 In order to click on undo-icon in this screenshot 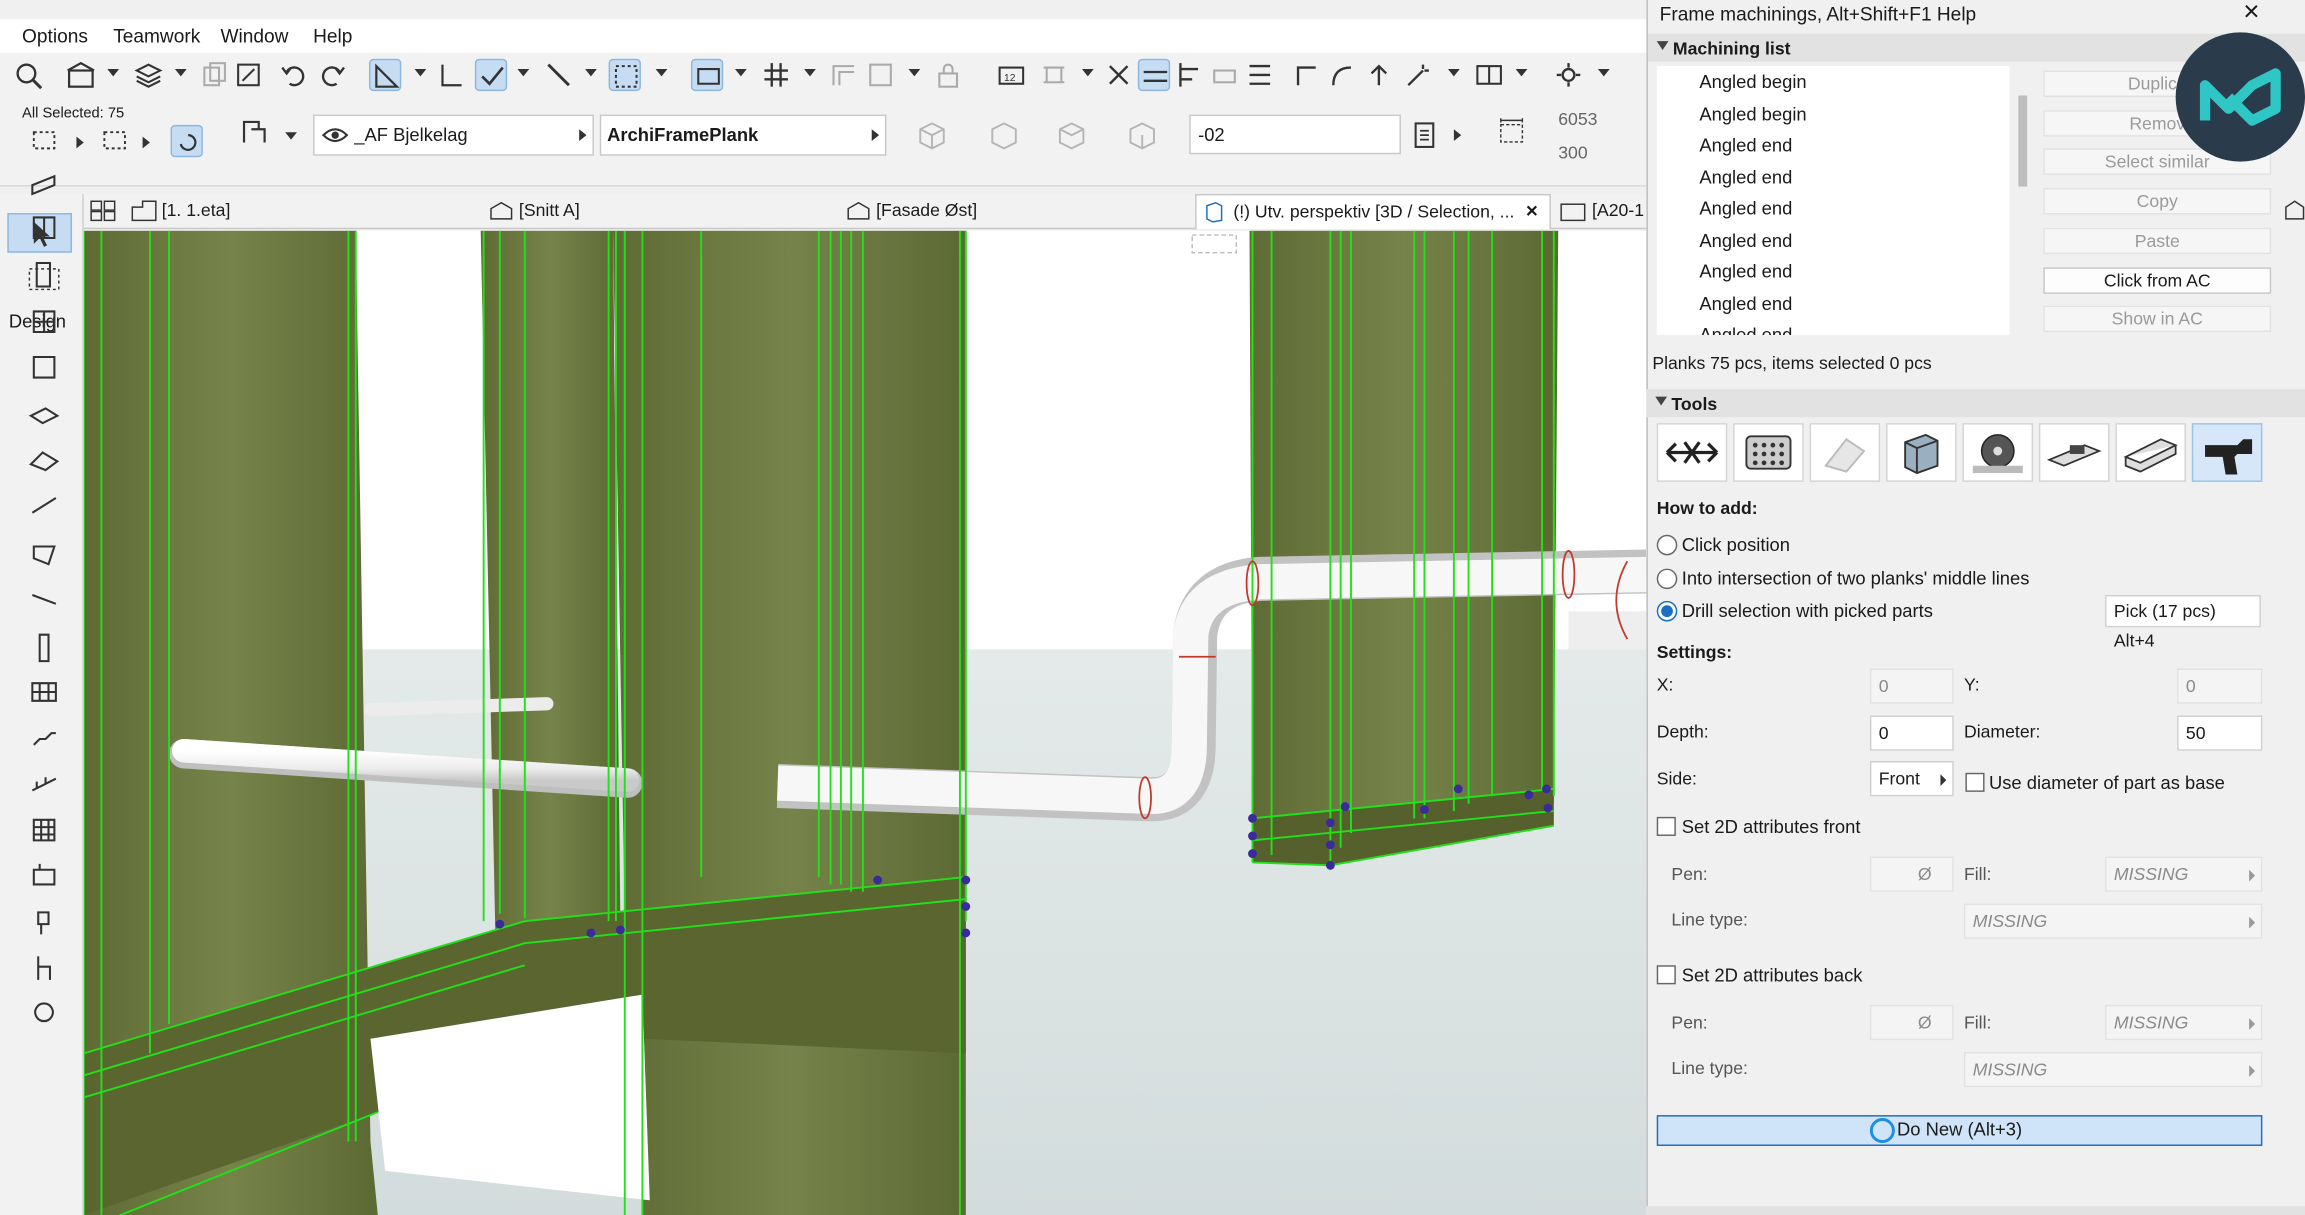, I will do `click(294, 75)`.